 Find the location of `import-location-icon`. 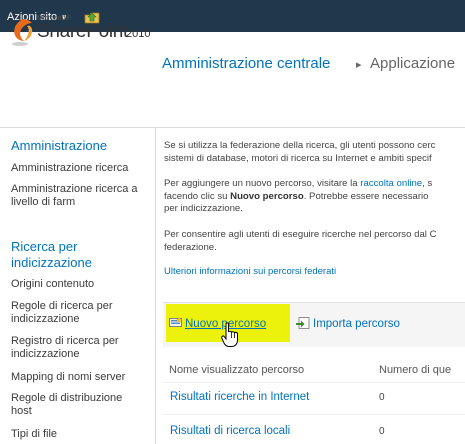

import-location-icon is located at coordinates (303, 323).